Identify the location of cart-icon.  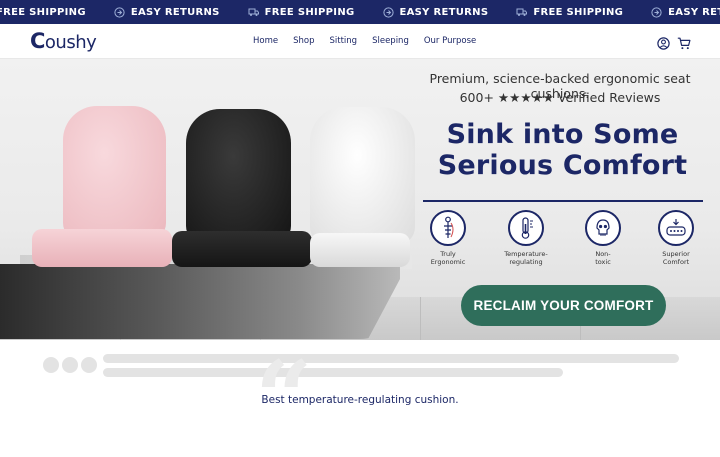
(684, 44).